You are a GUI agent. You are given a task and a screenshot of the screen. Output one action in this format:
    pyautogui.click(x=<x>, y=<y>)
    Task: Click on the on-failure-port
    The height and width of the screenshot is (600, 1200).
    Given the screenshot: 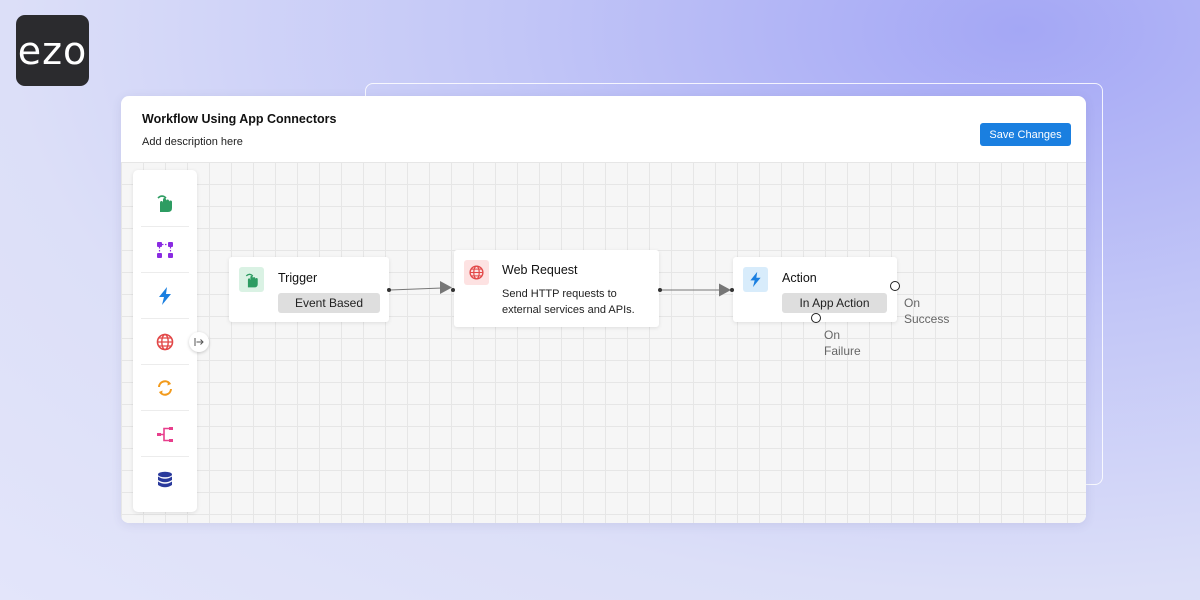 What is the action you would take?
    pyautogui.click(x=816, y=318)
    